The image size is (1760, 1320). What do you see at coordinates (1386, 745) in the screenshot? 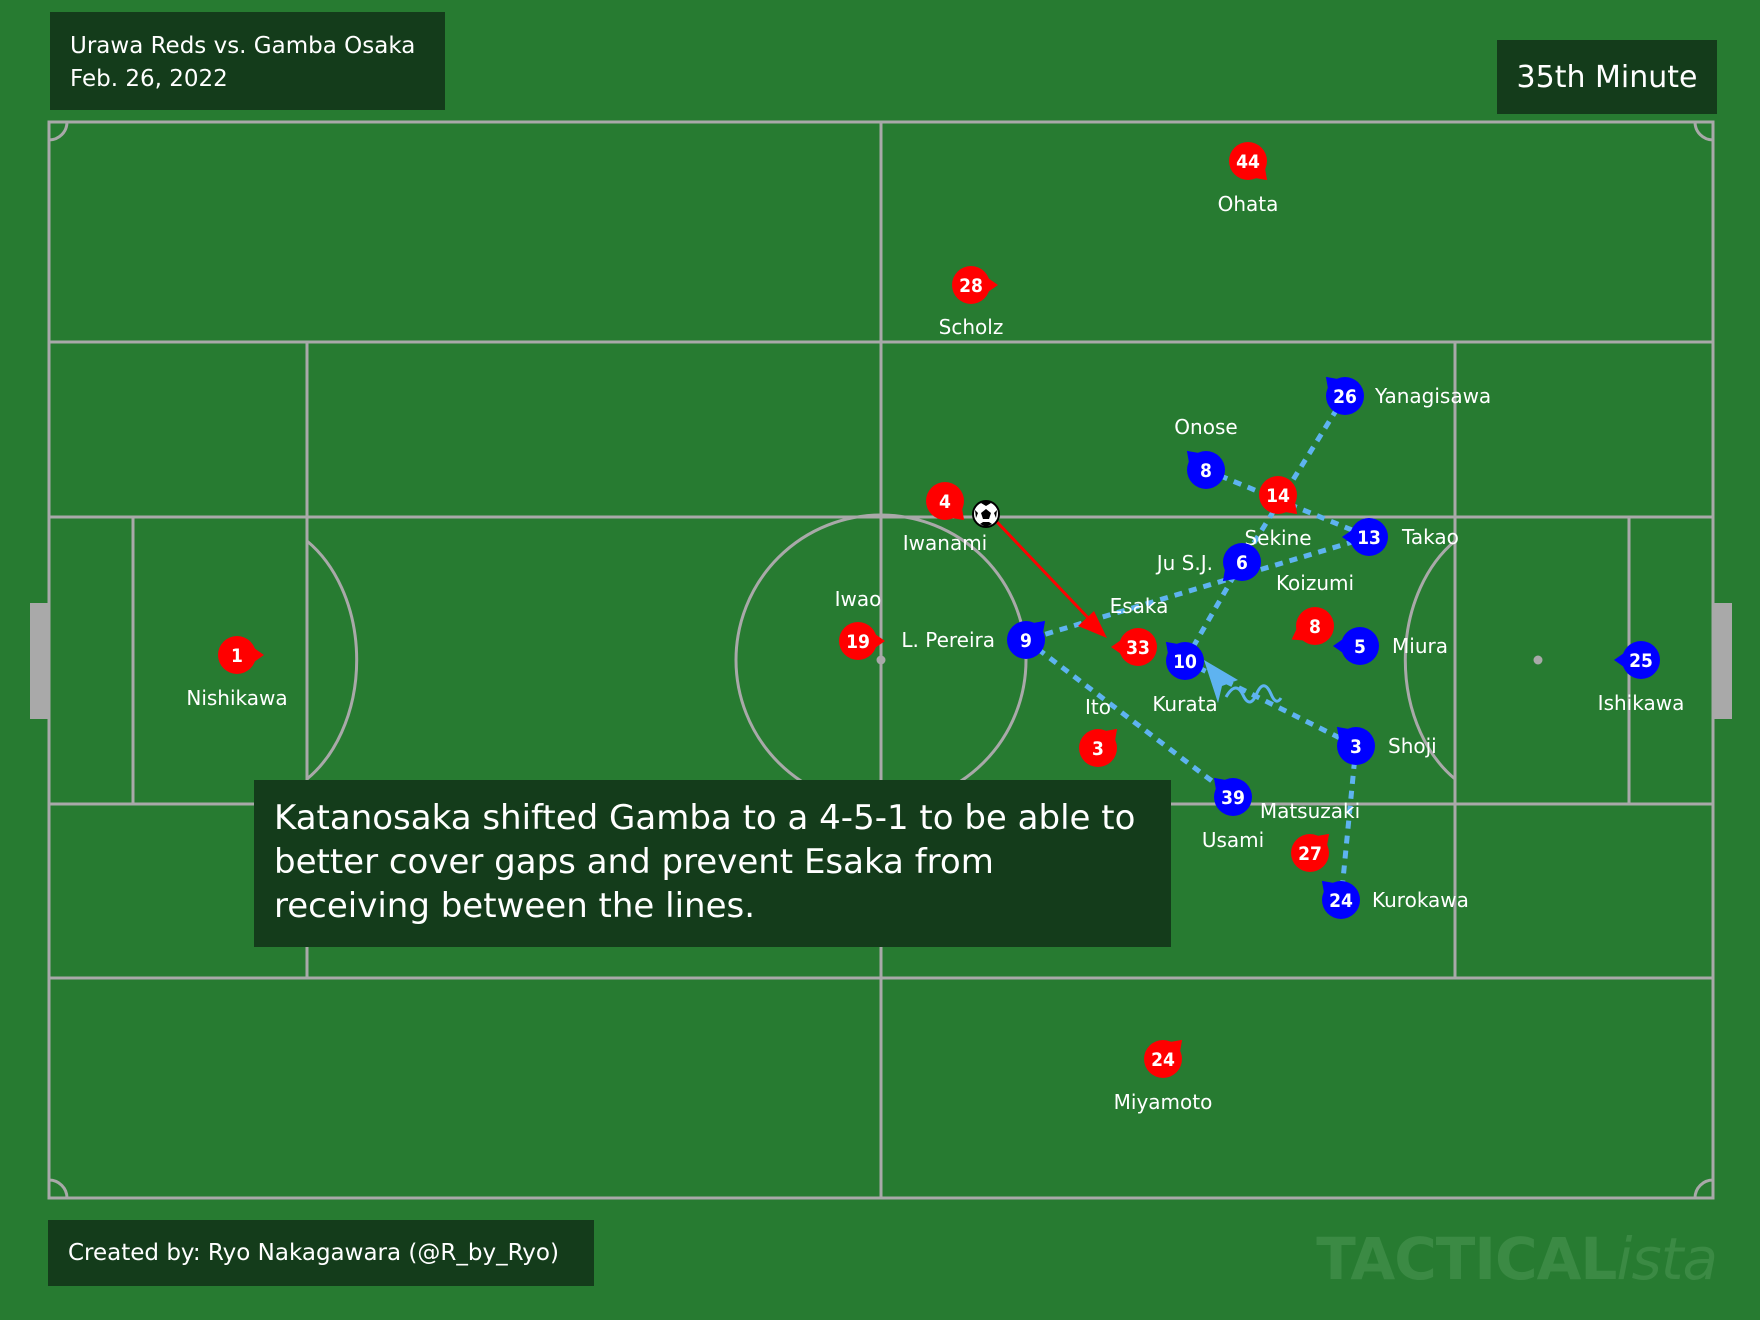
I see `player-marker-gamba: 3 Shoji` at bounding box center [1386, 745].